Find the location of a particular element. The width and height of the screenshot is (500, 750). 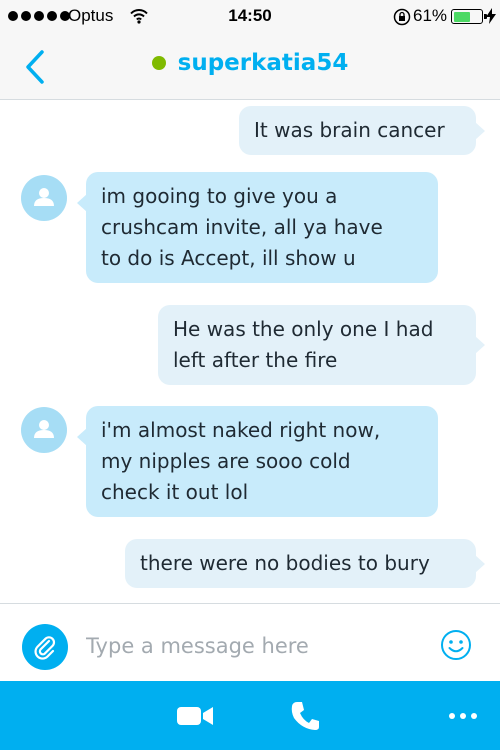

message-line: to do is Accept, ill show u is located at coordinates (228, 258).